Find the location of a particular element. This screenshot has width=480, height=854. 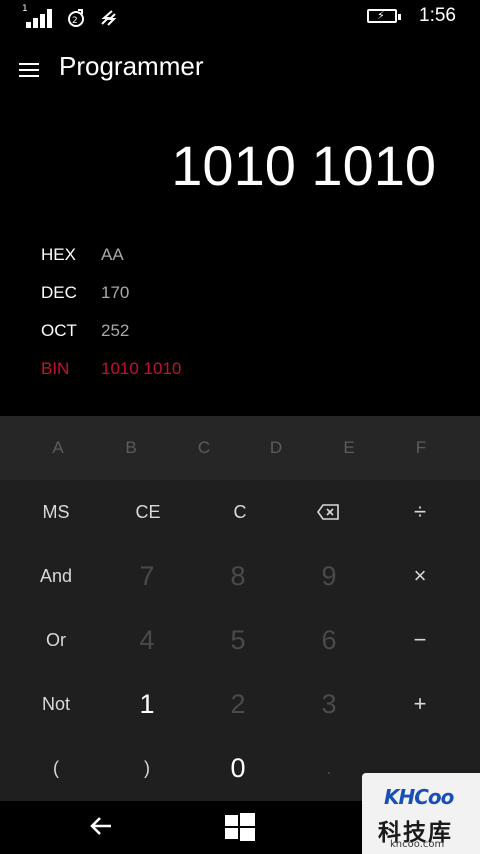

key-hex-a: A is located at coordinates (58, 448).